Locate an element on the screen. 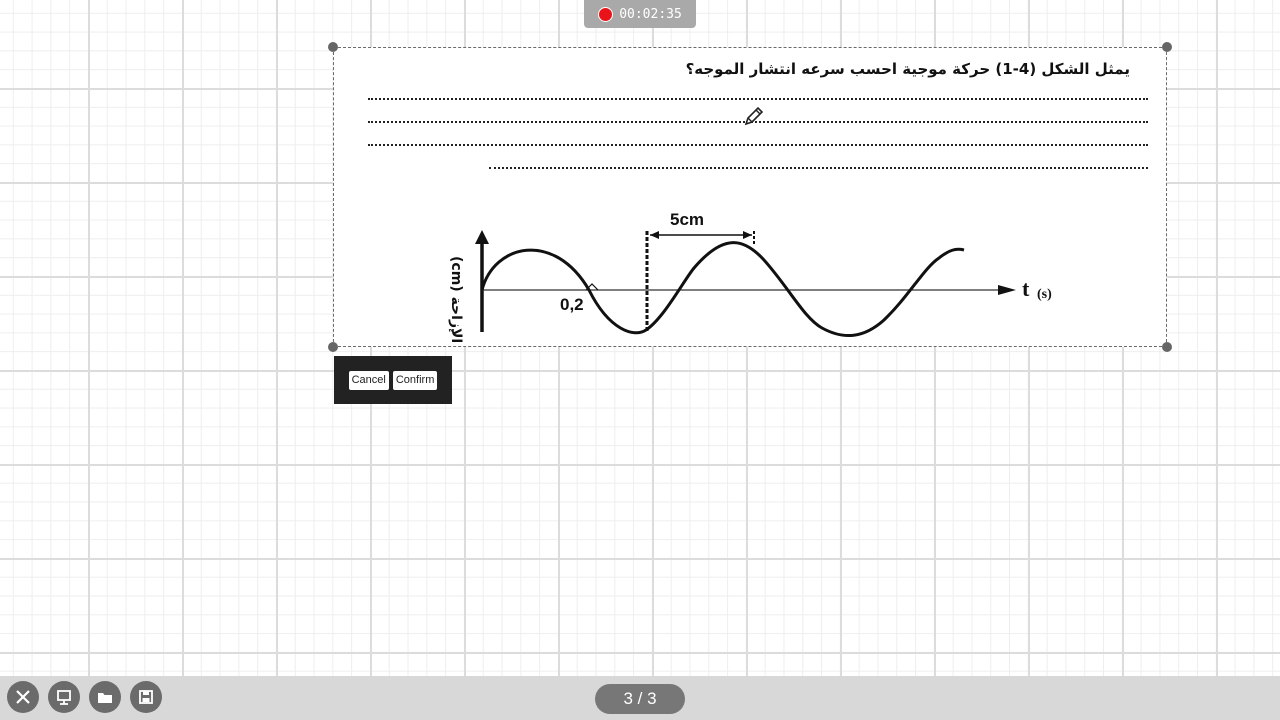 This screenshot has height=720, width=1280. save-button is located at coordinates (146, 697).